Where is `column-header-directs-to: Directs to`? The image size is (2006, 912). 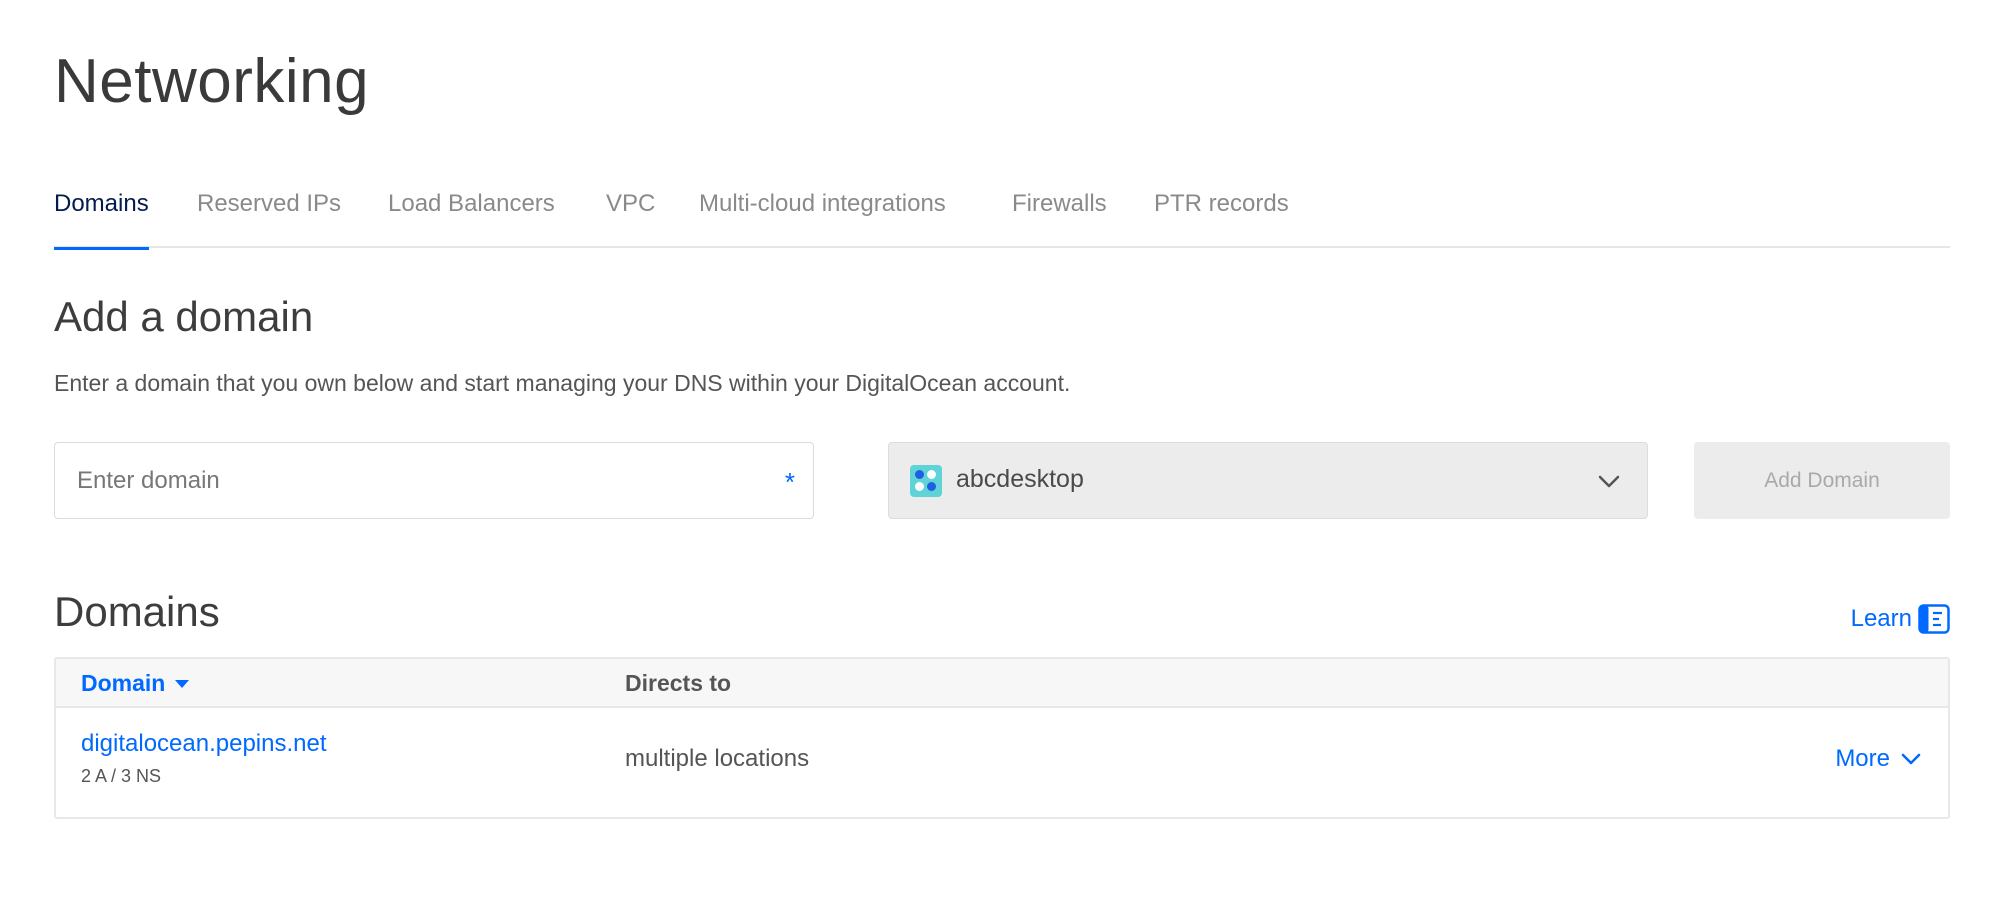
column-header-directs-to: Directs to is located at coordinates (678, 683).